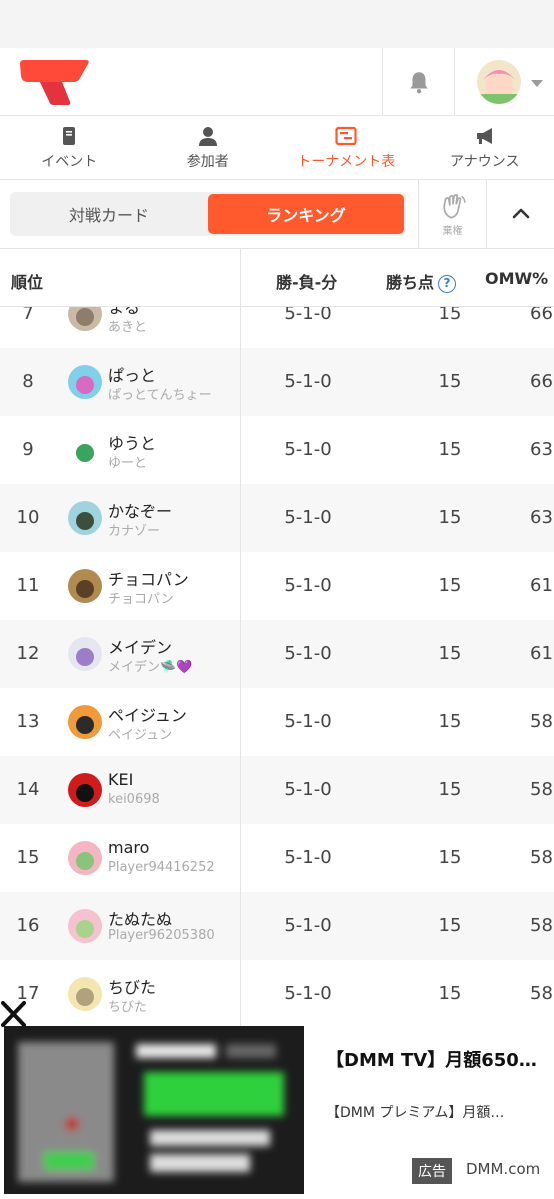 The width and height of the screenshot is (554, 1199). I want to click on table-row: 16 たぬたぬ Player96205380 5-1-0 15 58, so click(277, 926).